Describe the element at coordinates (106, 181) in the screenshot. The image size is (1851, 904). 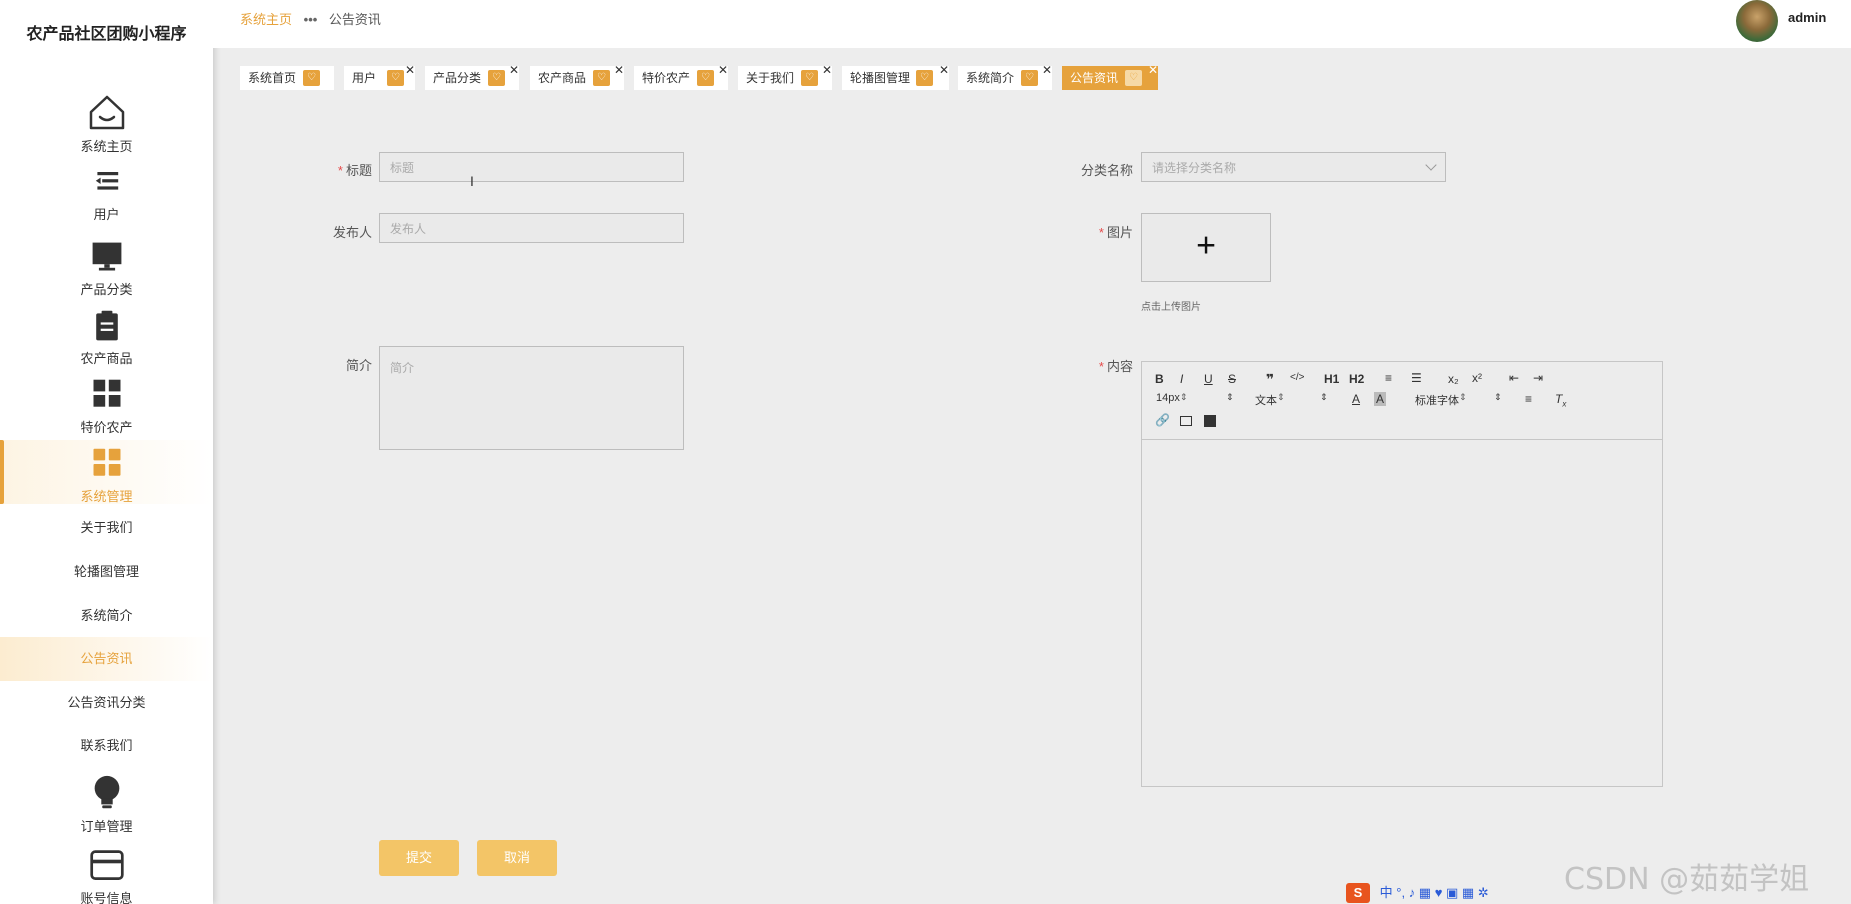
I see `list-icon` at that location.